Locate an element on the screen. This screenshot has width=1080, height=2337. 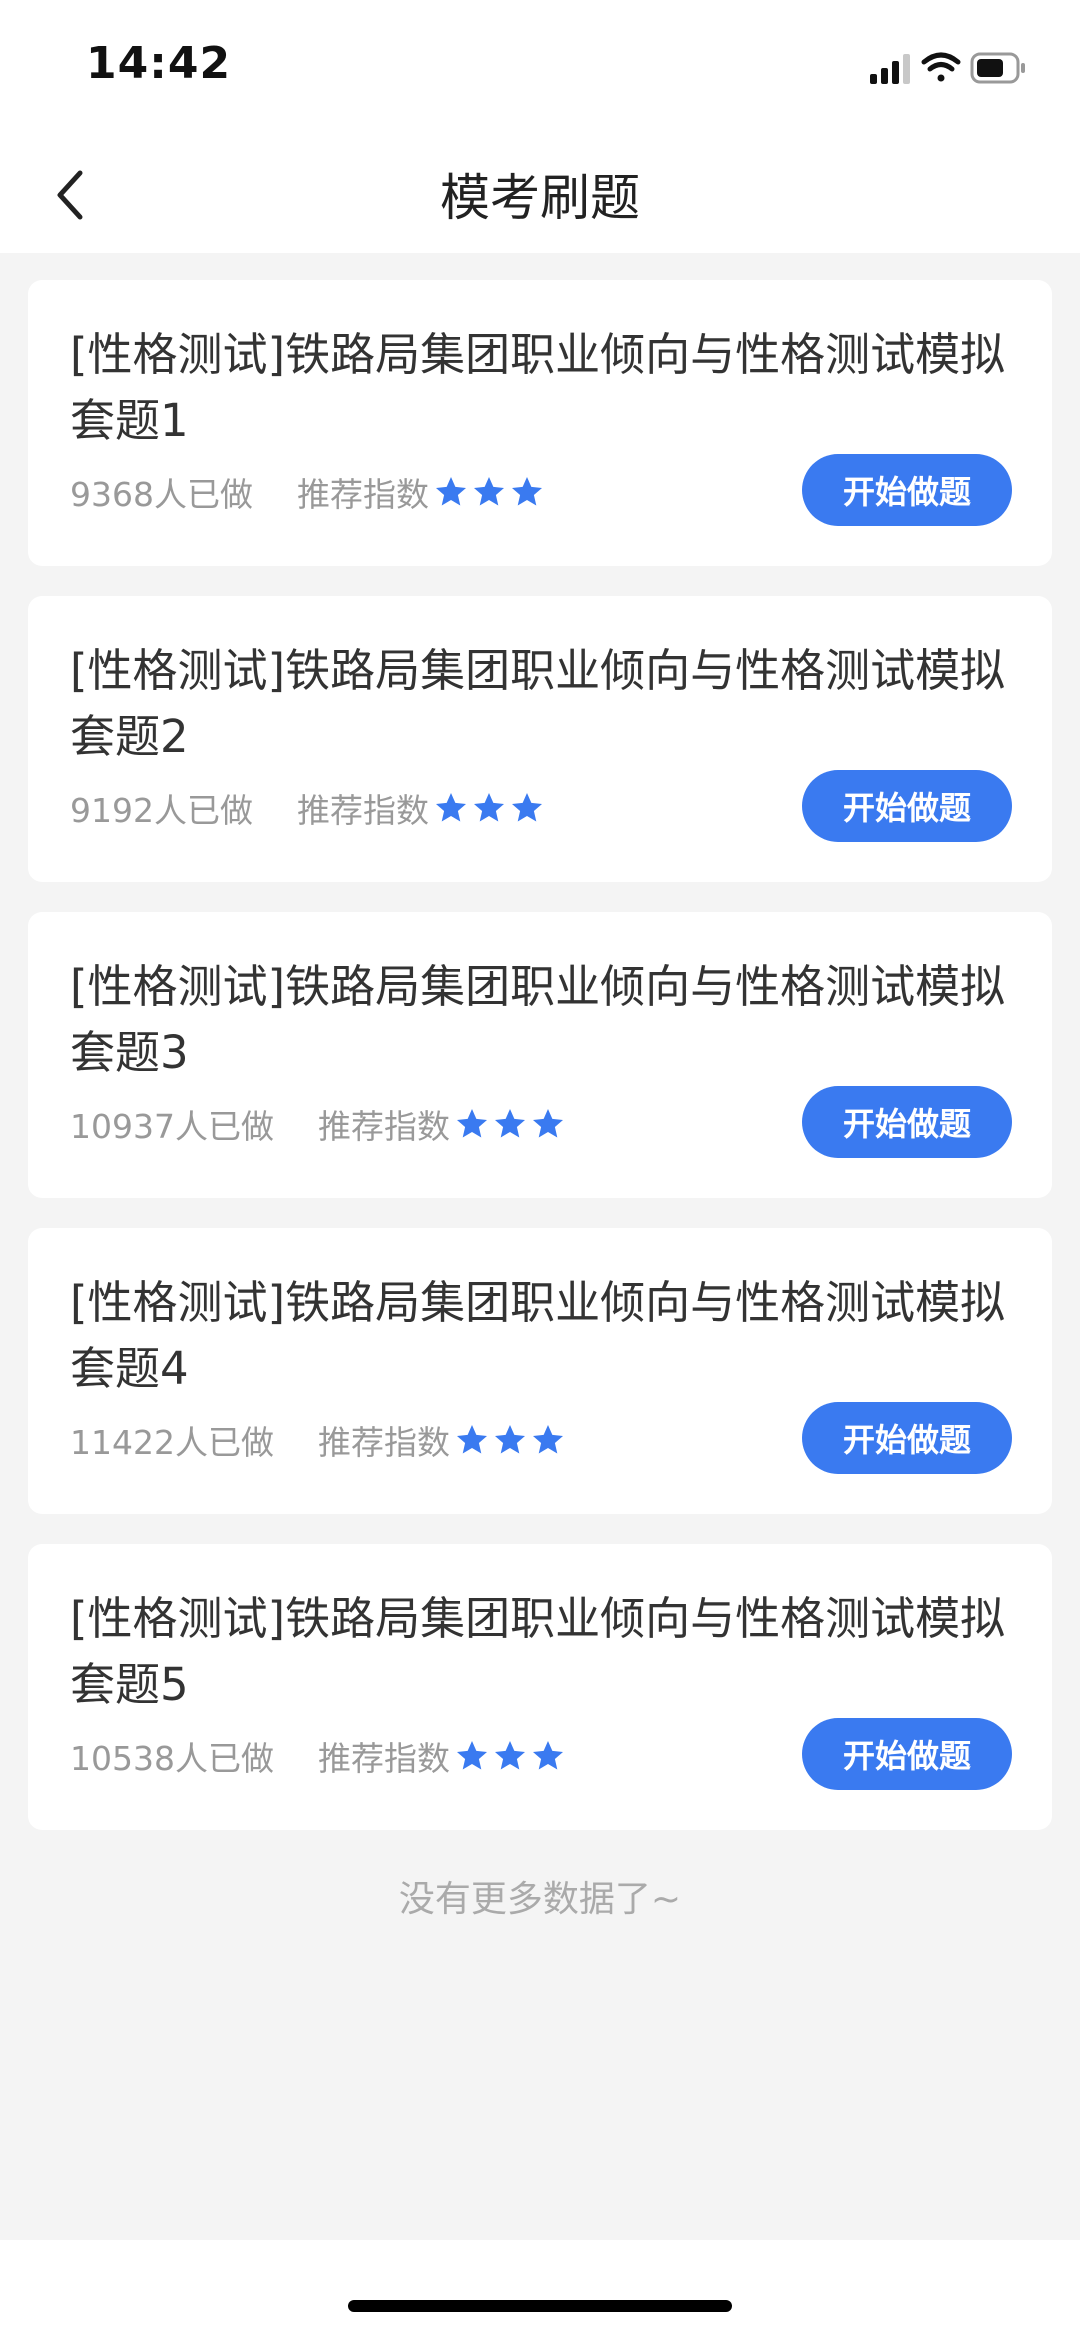
done-count: 9368人已做 is located at coordinates (161, 494).